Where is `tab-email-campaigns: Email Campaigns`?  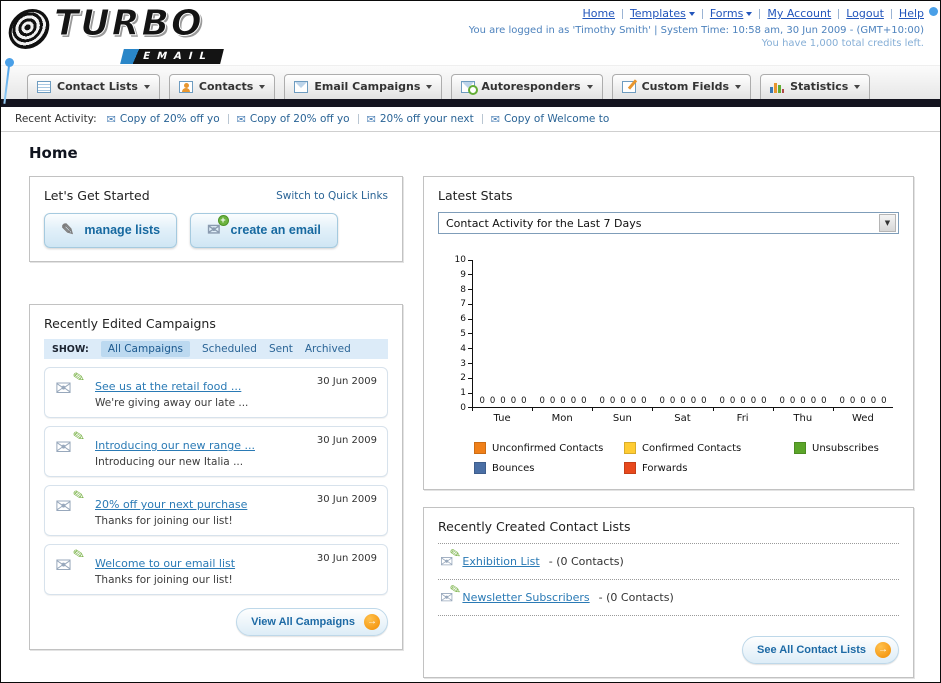
tab-email-campaigns: Email Campaigns is located at coordinates (363, 86).